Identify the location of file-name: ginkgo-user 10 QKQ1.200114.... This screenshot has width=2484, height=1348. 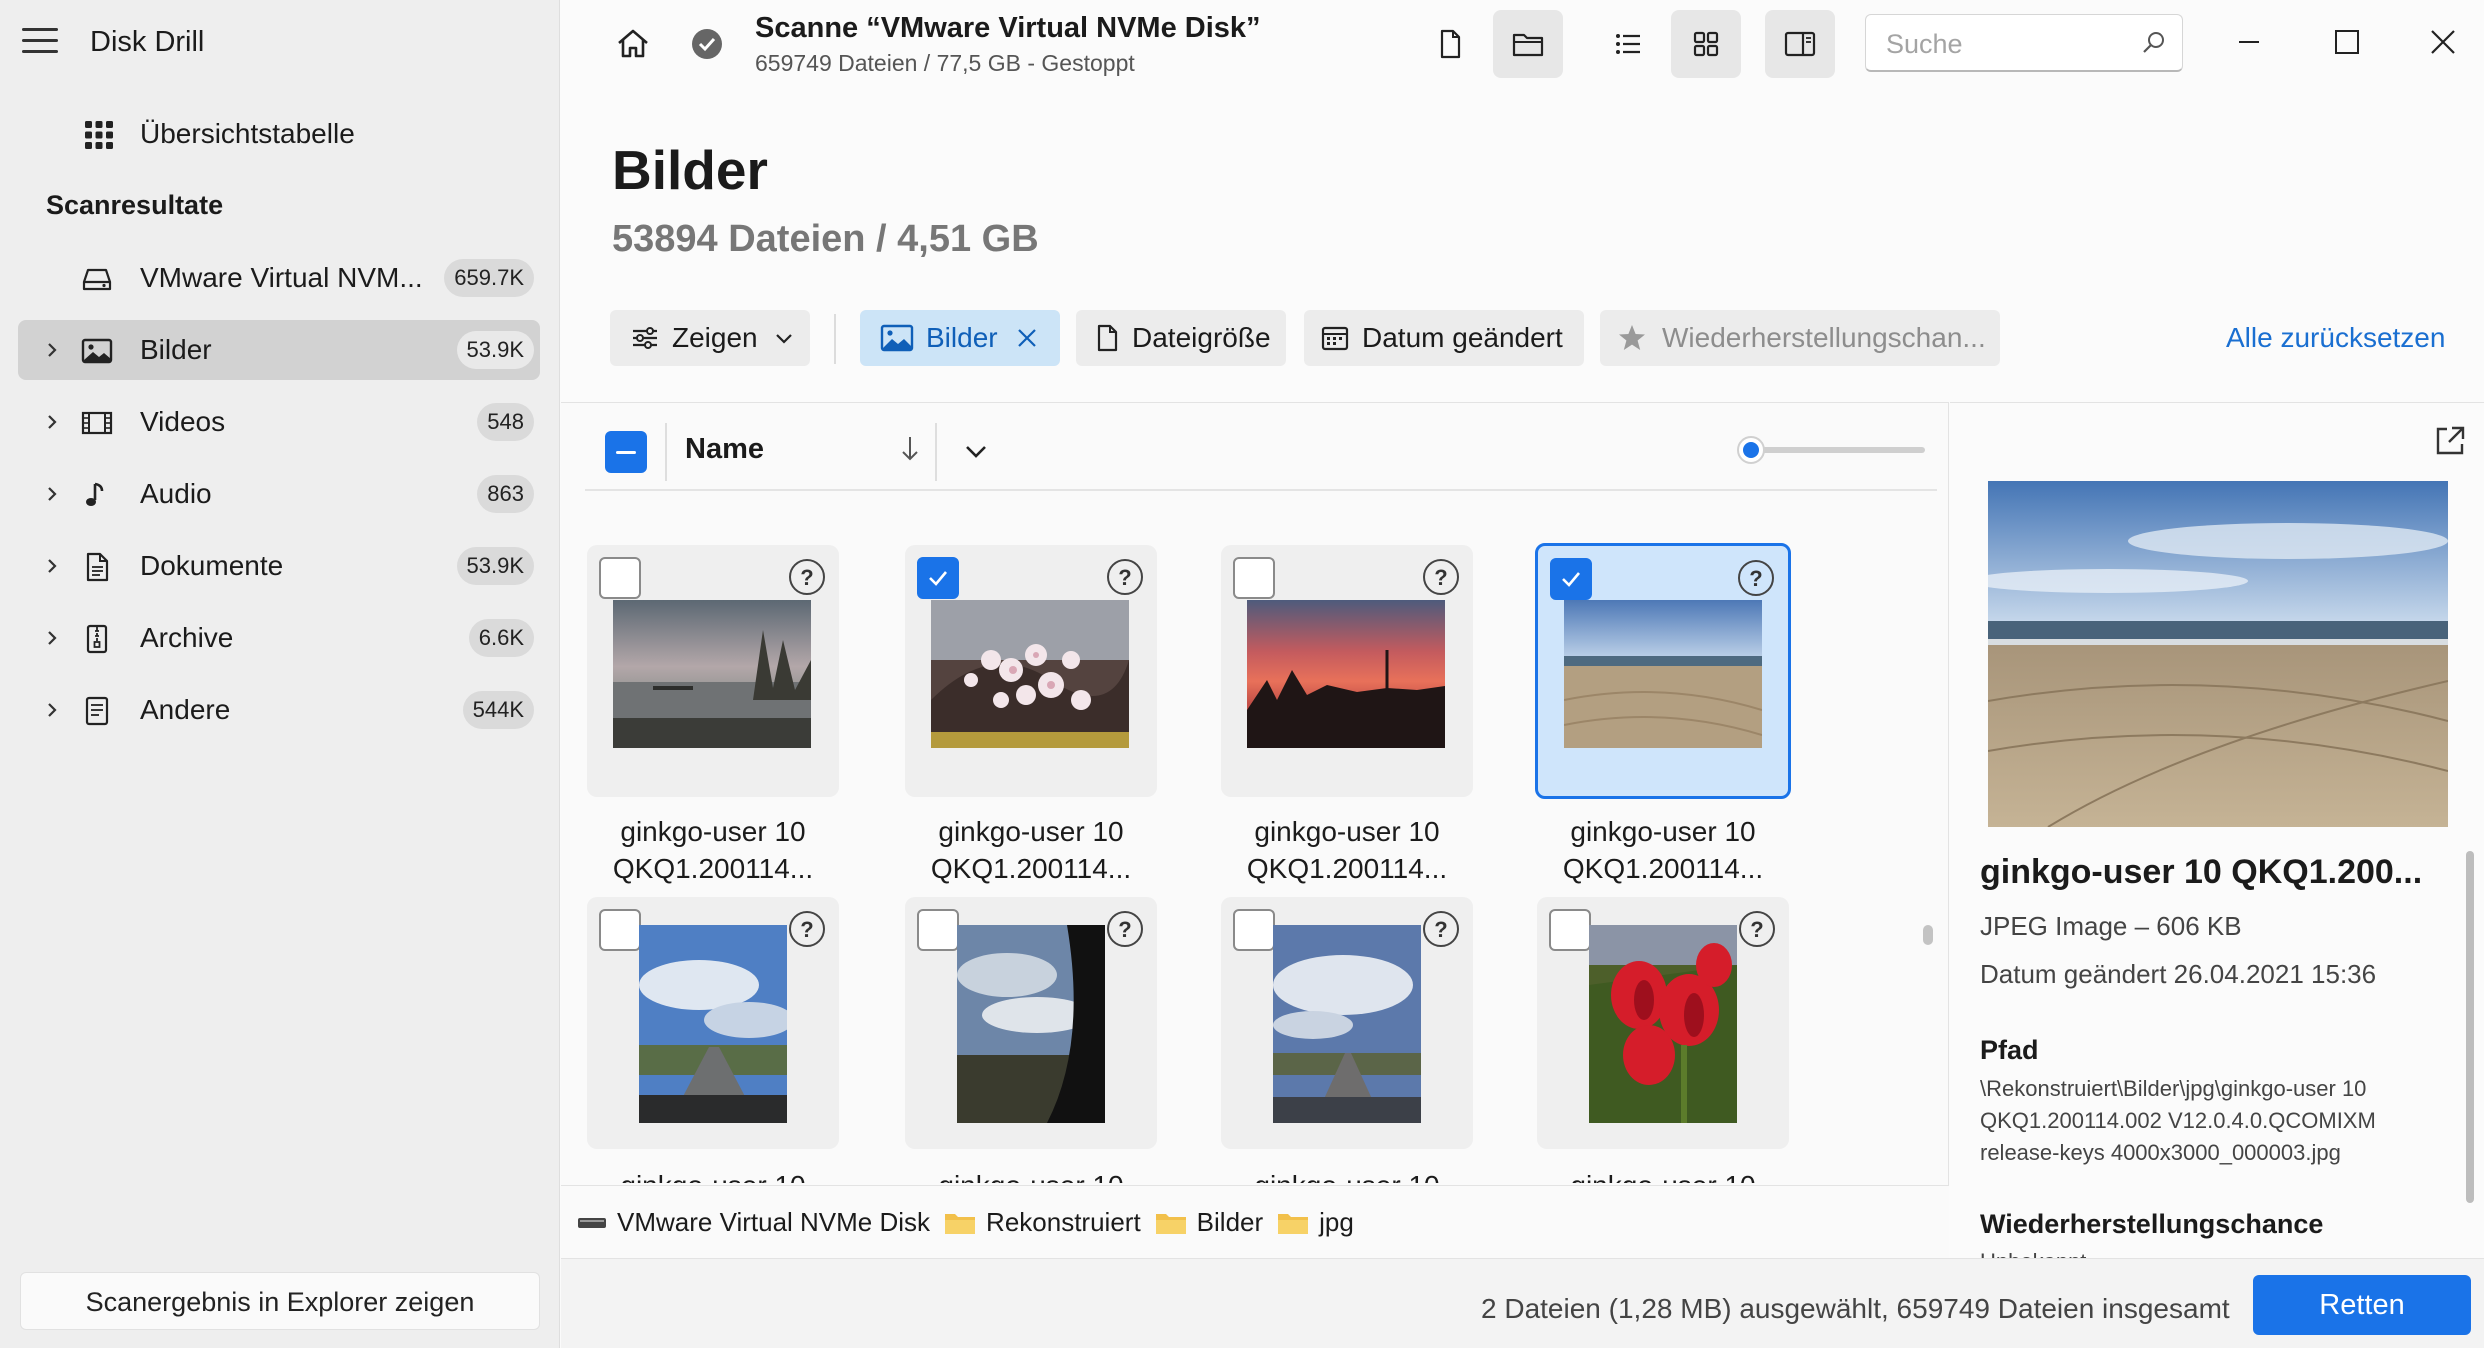
(1663, 850).